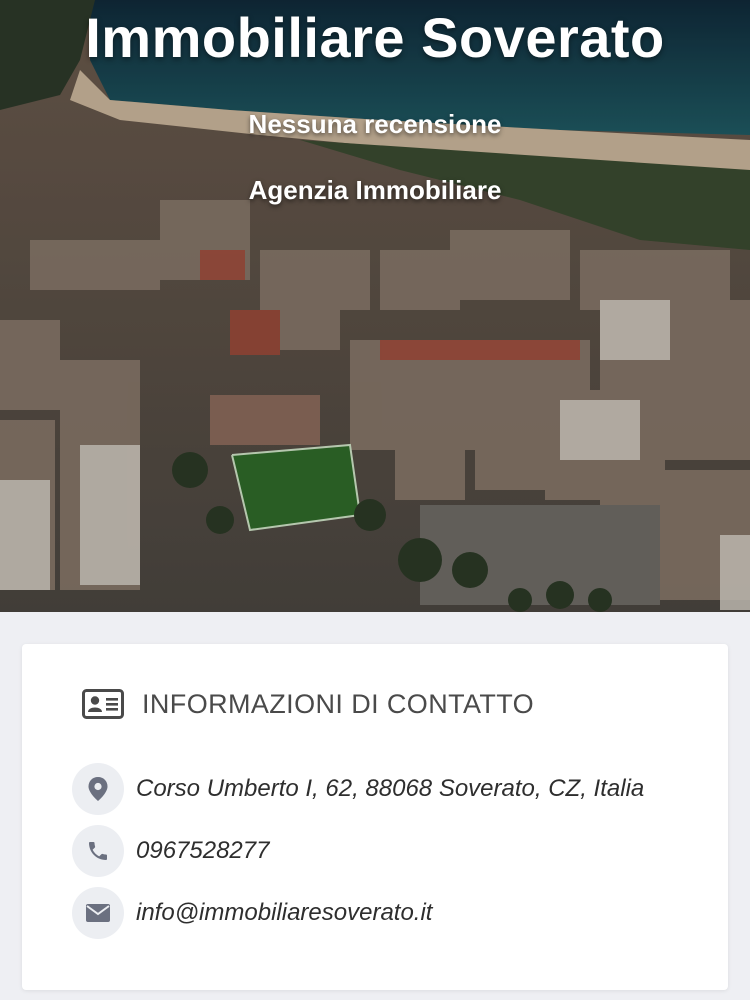 Image resolution: width=750 pixels, height=1000 pixels. I want to click on contact-phone-row: 0967528277, so click(170, 851).